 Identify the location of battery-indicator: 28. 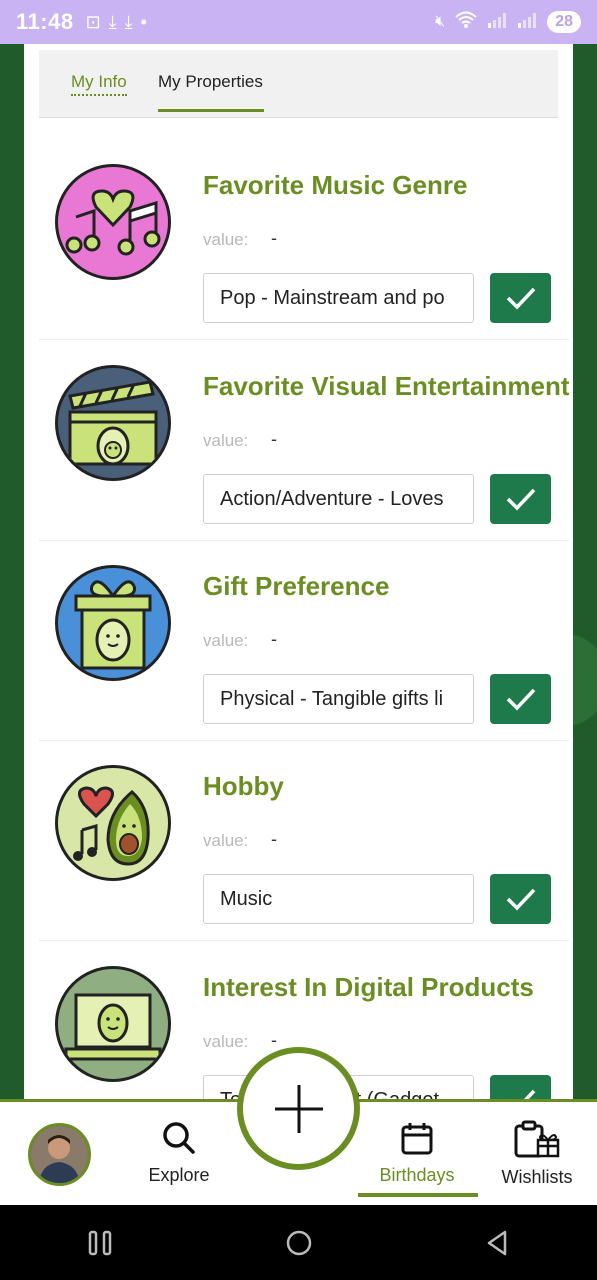
(564, 22).